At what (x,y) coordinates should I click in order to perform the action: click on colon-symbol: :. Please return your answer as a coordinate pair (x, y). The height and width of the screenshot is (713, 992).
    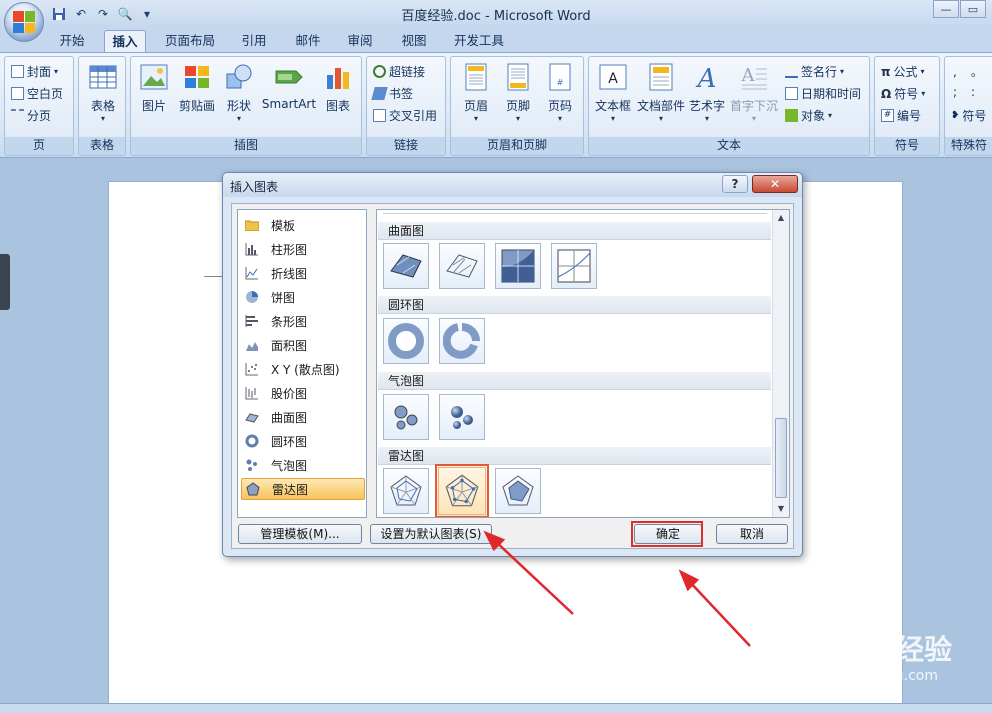
    Looking at the image, I should click on (973, 92).